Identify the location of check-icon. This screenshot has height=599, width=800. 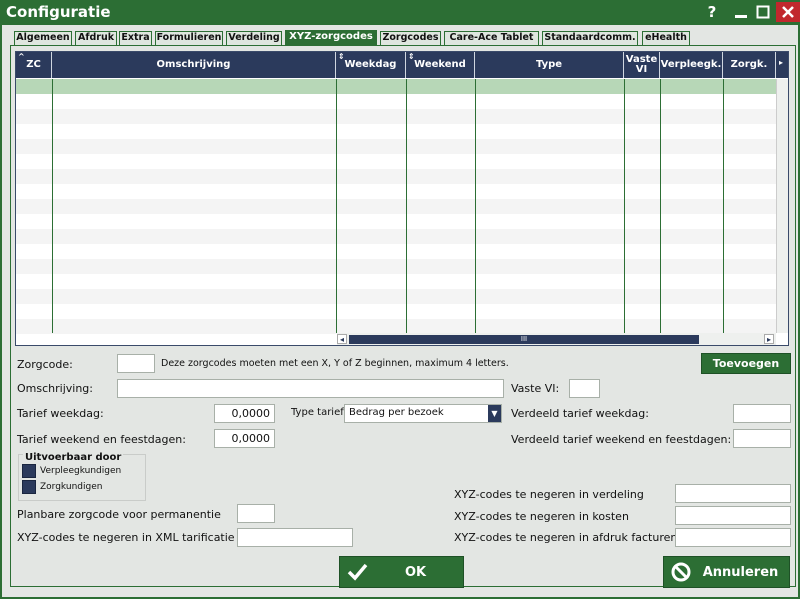
(357, 572).